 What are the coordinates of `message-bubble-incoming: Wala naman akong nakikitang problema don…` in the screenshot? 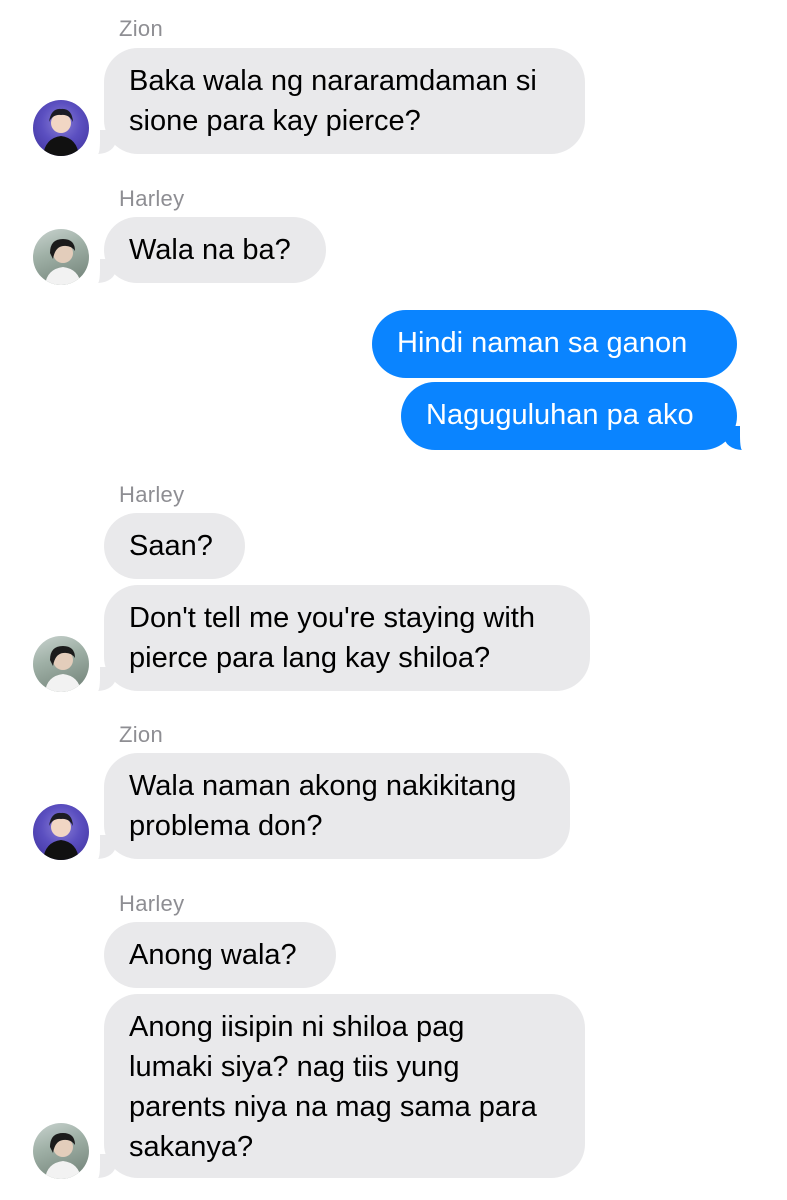 It's located at (337, 806).